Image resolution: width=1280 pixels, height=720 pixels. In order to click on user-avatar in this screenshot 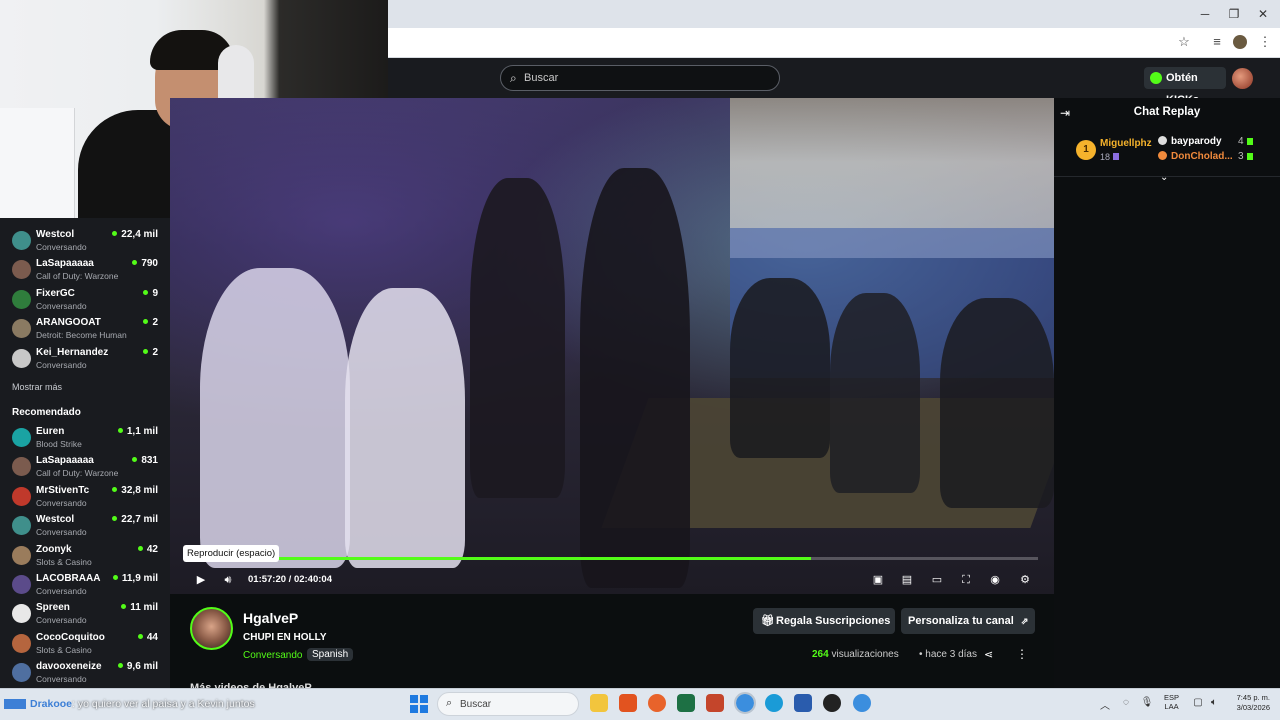, I will do `click(1242, 78)`.